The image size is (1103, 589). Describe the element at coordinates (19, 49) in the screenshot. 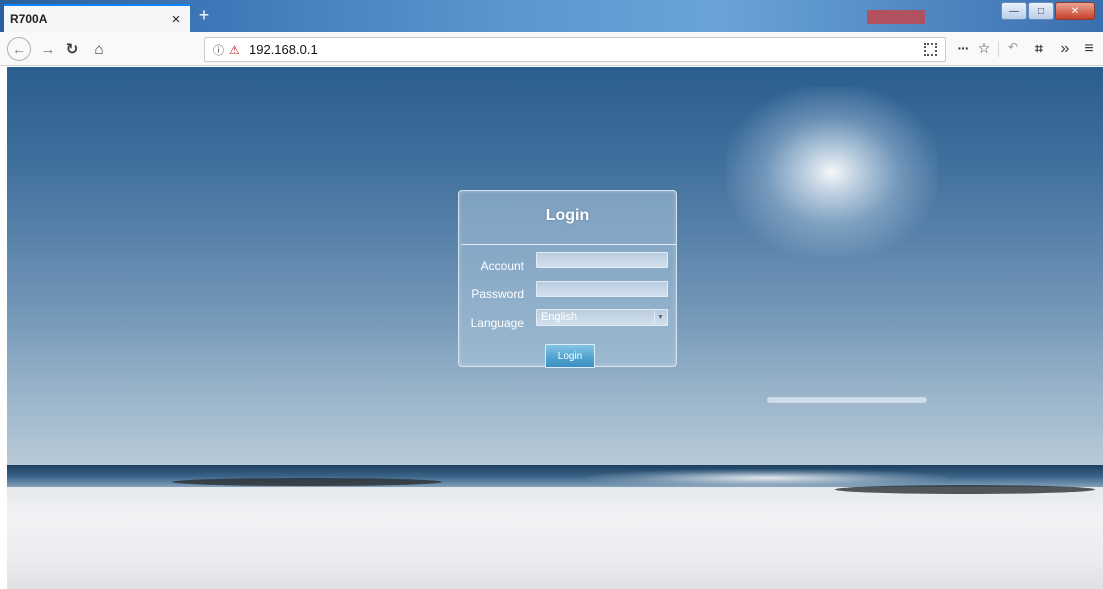

I see `back-arrow-icon: ←` at that location.